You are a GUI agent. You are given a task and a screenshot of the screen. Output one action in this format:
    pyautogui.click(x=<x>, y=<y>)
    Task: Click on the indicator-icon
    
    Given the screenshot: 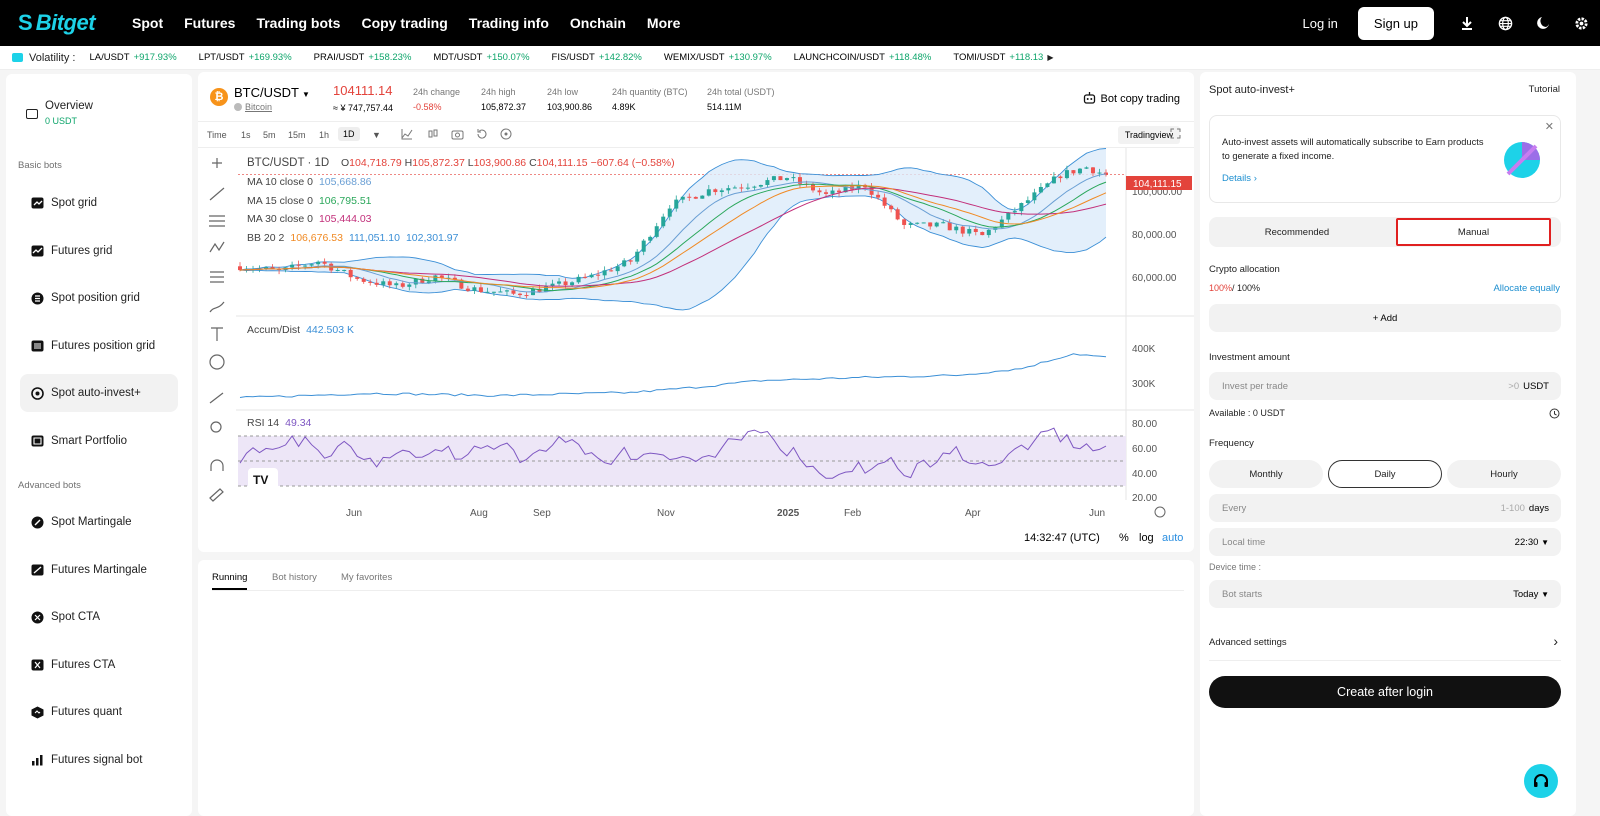 What is the action you would take?
    pyautogui.click(x=407, y=135)
    